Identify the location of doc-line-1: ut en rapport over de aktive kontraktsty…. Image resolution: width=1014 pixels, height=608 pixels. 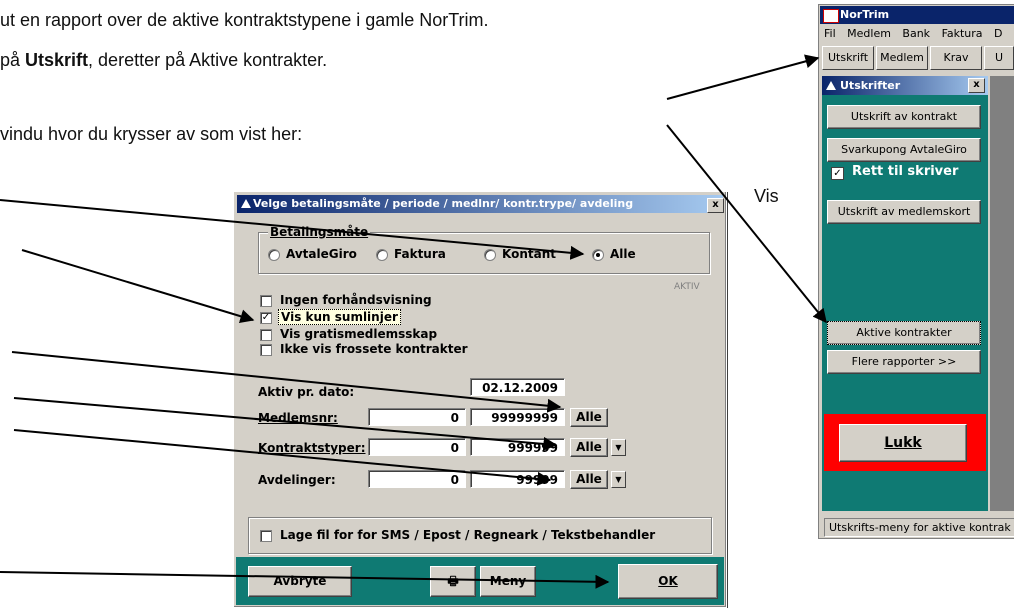
(244, 20).